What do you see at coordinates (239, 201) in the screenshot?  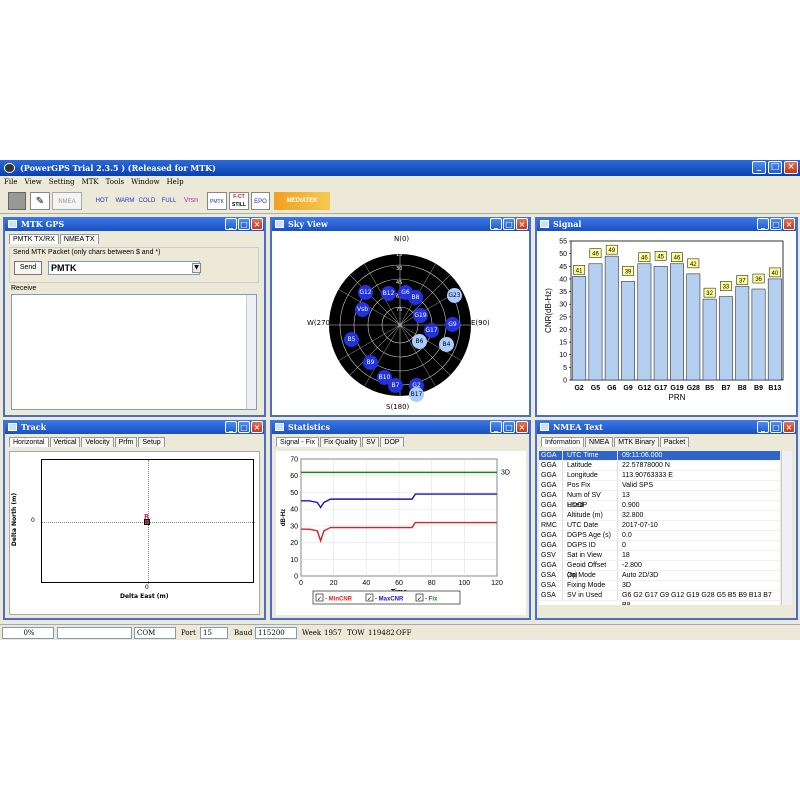 I see `fct-still-button: F-CT STILL` at bounding box center [239, 201].